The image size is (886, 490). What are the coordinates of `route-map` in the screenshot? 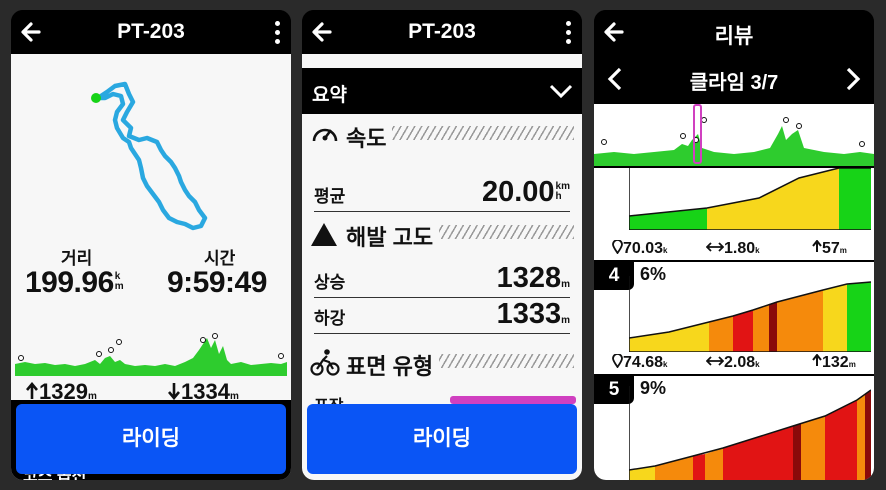 It's located at (141, 152).